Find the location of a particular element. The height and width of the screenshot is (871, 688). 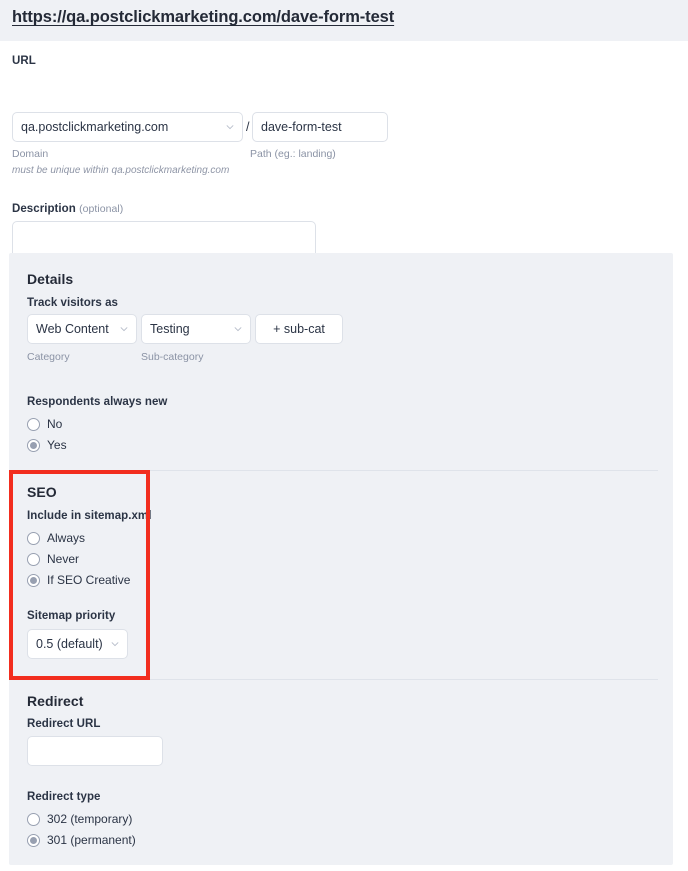

radio-sitemap-never: Never is located at coordinates (53, 559).